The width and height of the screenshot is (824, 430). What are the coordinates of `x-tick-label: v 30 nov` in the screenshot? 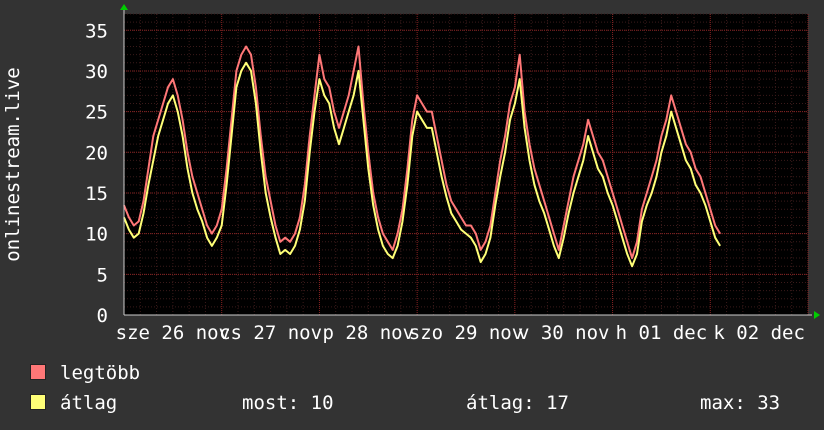 It's located at (564, 333).